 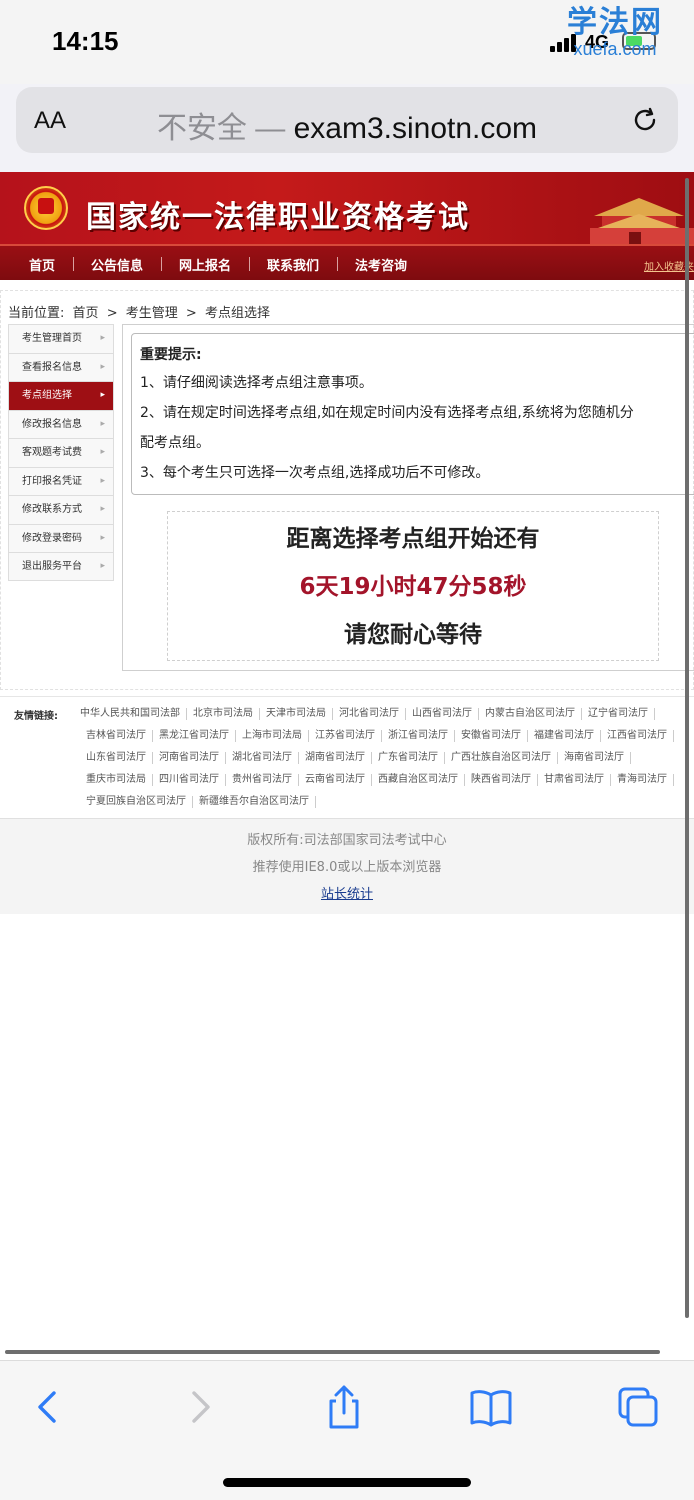 What do you see at coordinates (205, 264) in the screenshot?
I see `nav-registration: 网上报名` at bounding box center [205, 264].